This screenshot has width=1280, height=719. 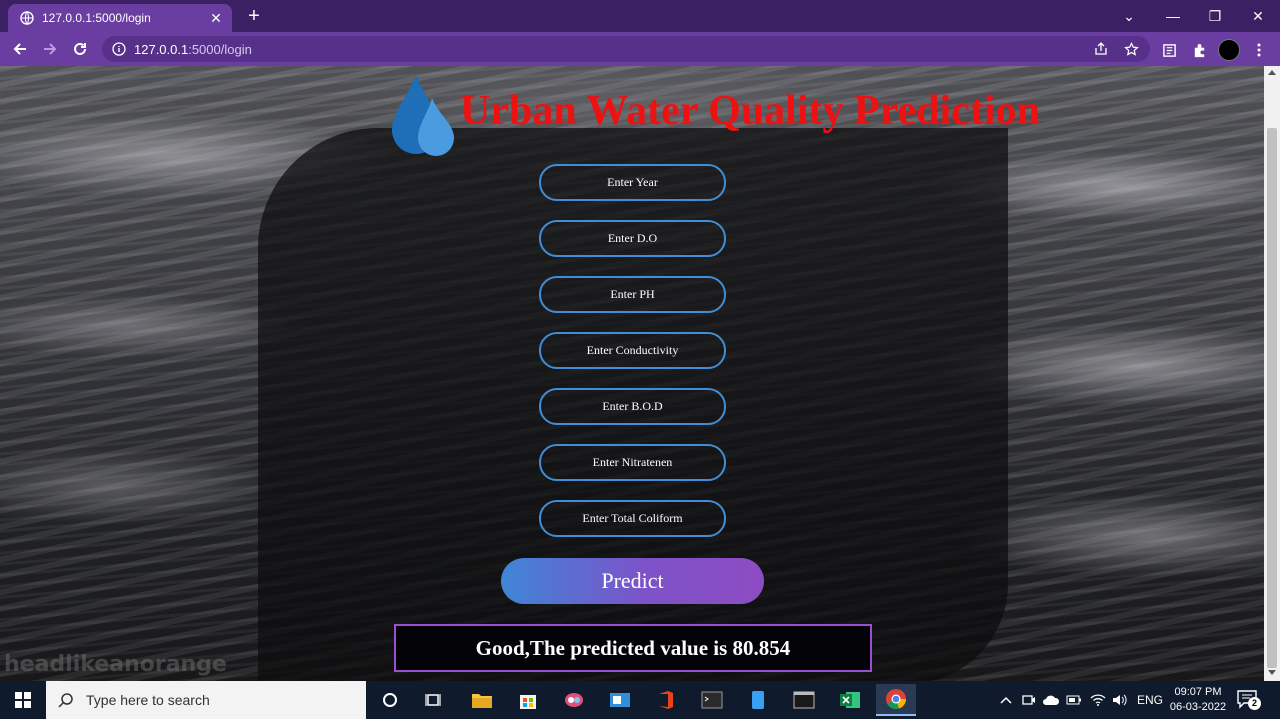 I want to click on search-placeholder: Type here to search, so click(x=148, y=700).